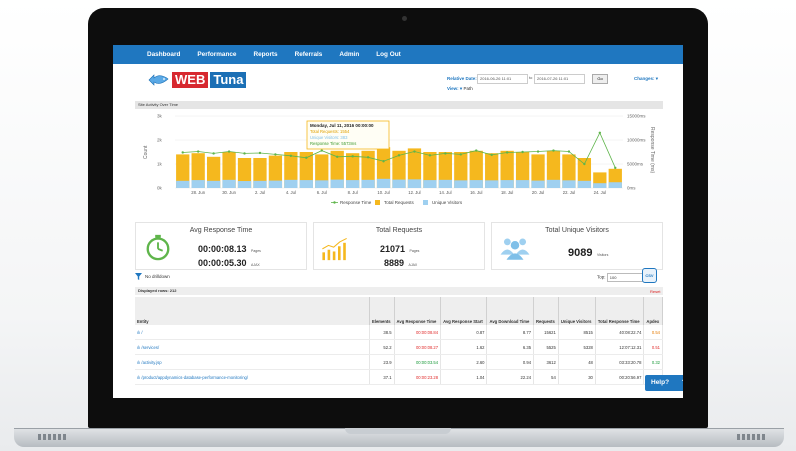 The height and width of the screenshot is (451, 796). I want to click on vent-right, so click(751, 437).